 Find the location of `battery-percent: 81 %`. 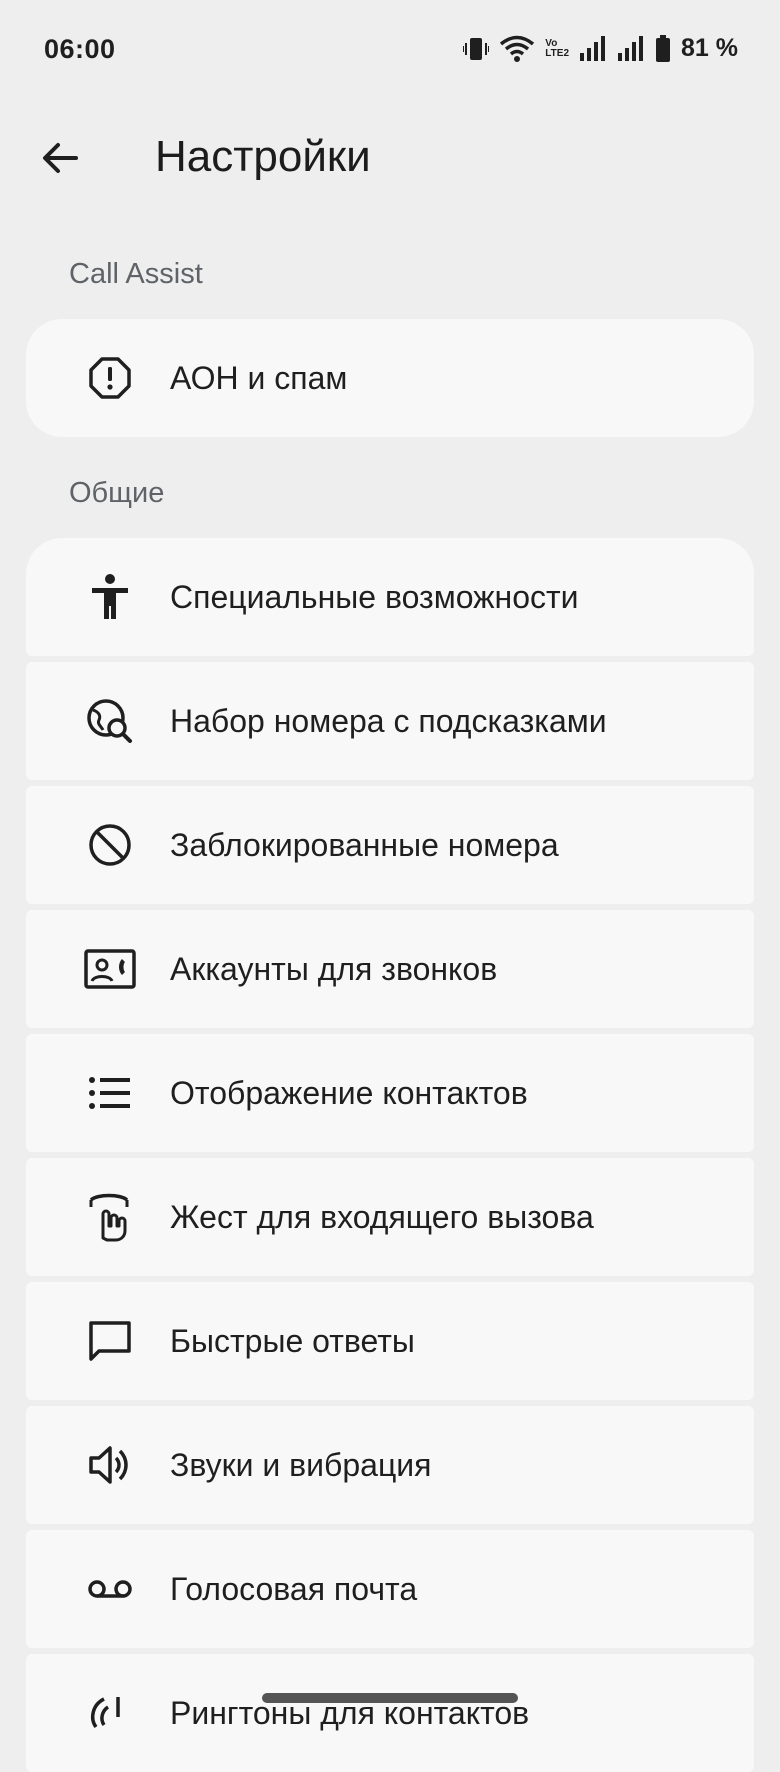

battery-percent: 81 % is located at coordinates (709, 48).